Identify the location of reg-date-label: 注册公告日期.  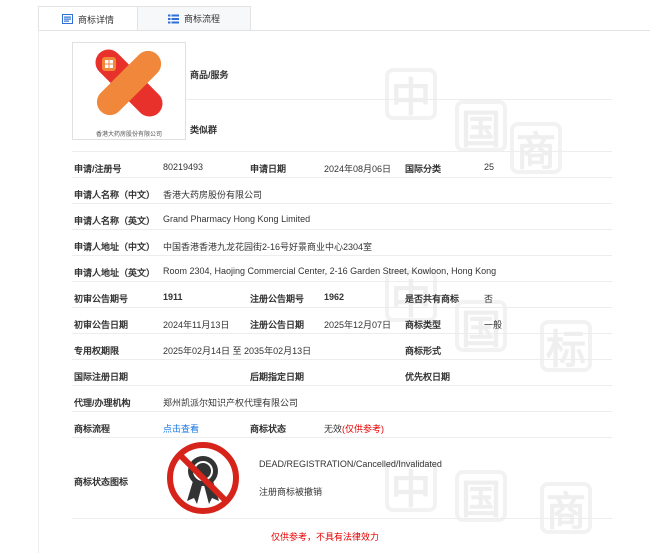
(277, 325).